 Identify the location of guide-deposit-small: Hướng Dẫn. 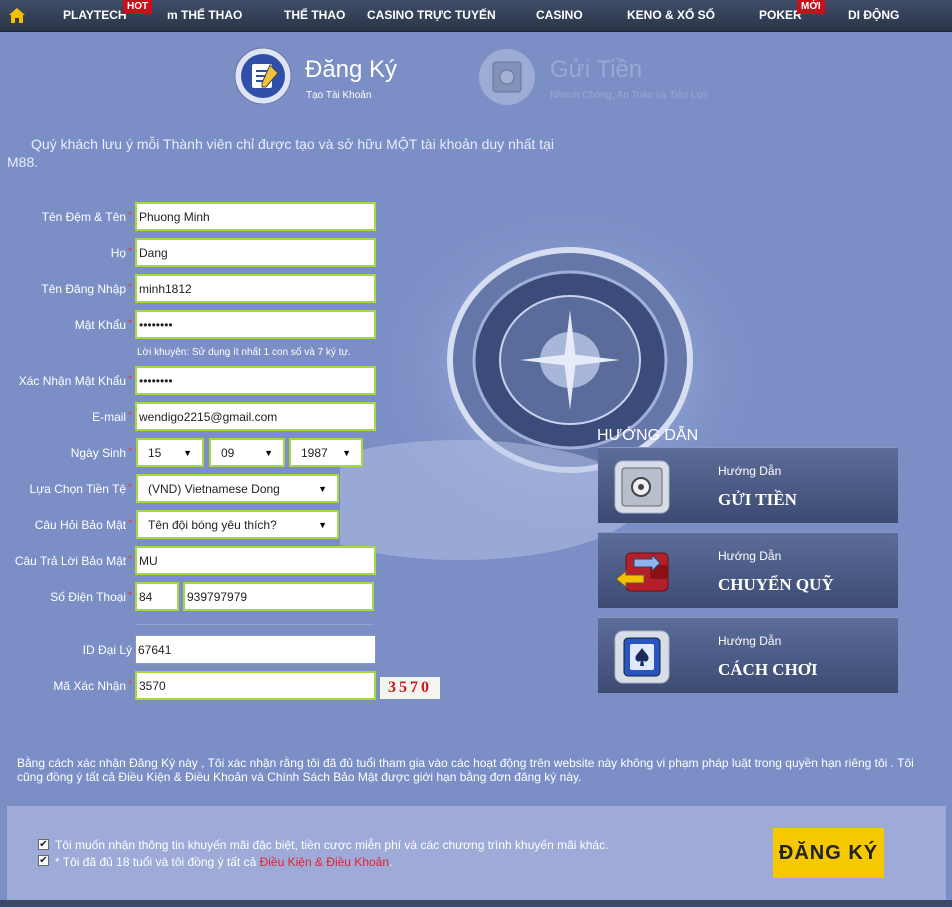
(750, 471).